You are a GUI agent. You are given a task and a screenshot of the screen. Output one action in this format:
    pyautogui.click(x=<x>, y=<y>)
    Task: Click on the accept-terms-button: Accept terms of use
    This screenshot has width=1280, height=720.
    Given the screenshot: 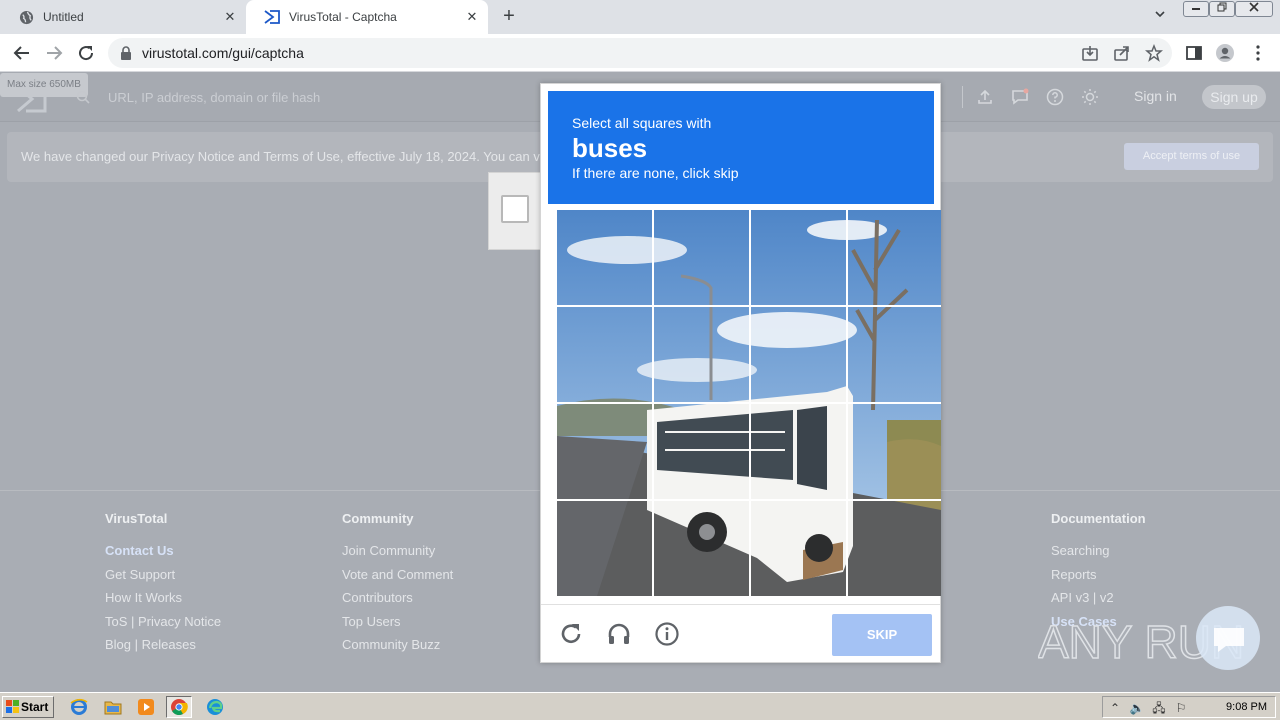 What is the action you would take?
    pyautogui.click(x=1191, y=156)
    